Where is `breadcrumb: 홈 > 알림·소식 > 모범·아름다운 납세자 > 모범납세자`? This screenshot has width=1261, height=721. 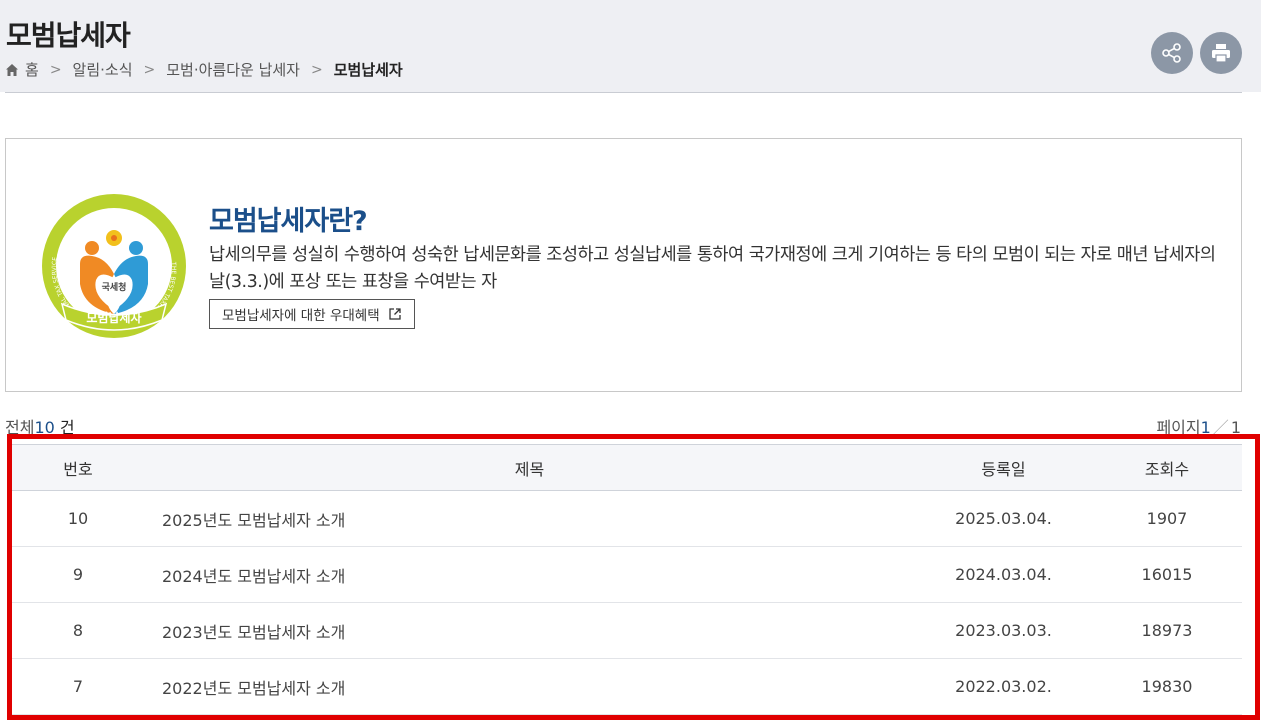
breadcrumb: 홈 > 알림·소식 > 모범·아름다운 납세자 > 모범납세자 is located at coordinates (204, 69).